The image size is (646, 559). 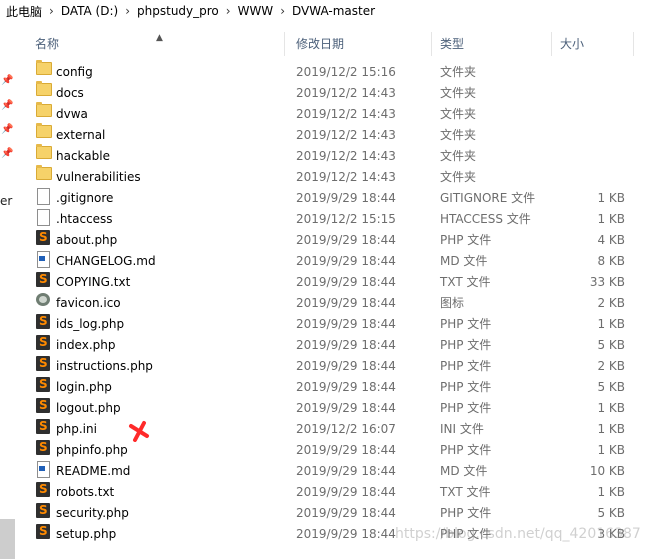 I want to click on column-header-name: 名称 ▲, so click(x=156, y=44).